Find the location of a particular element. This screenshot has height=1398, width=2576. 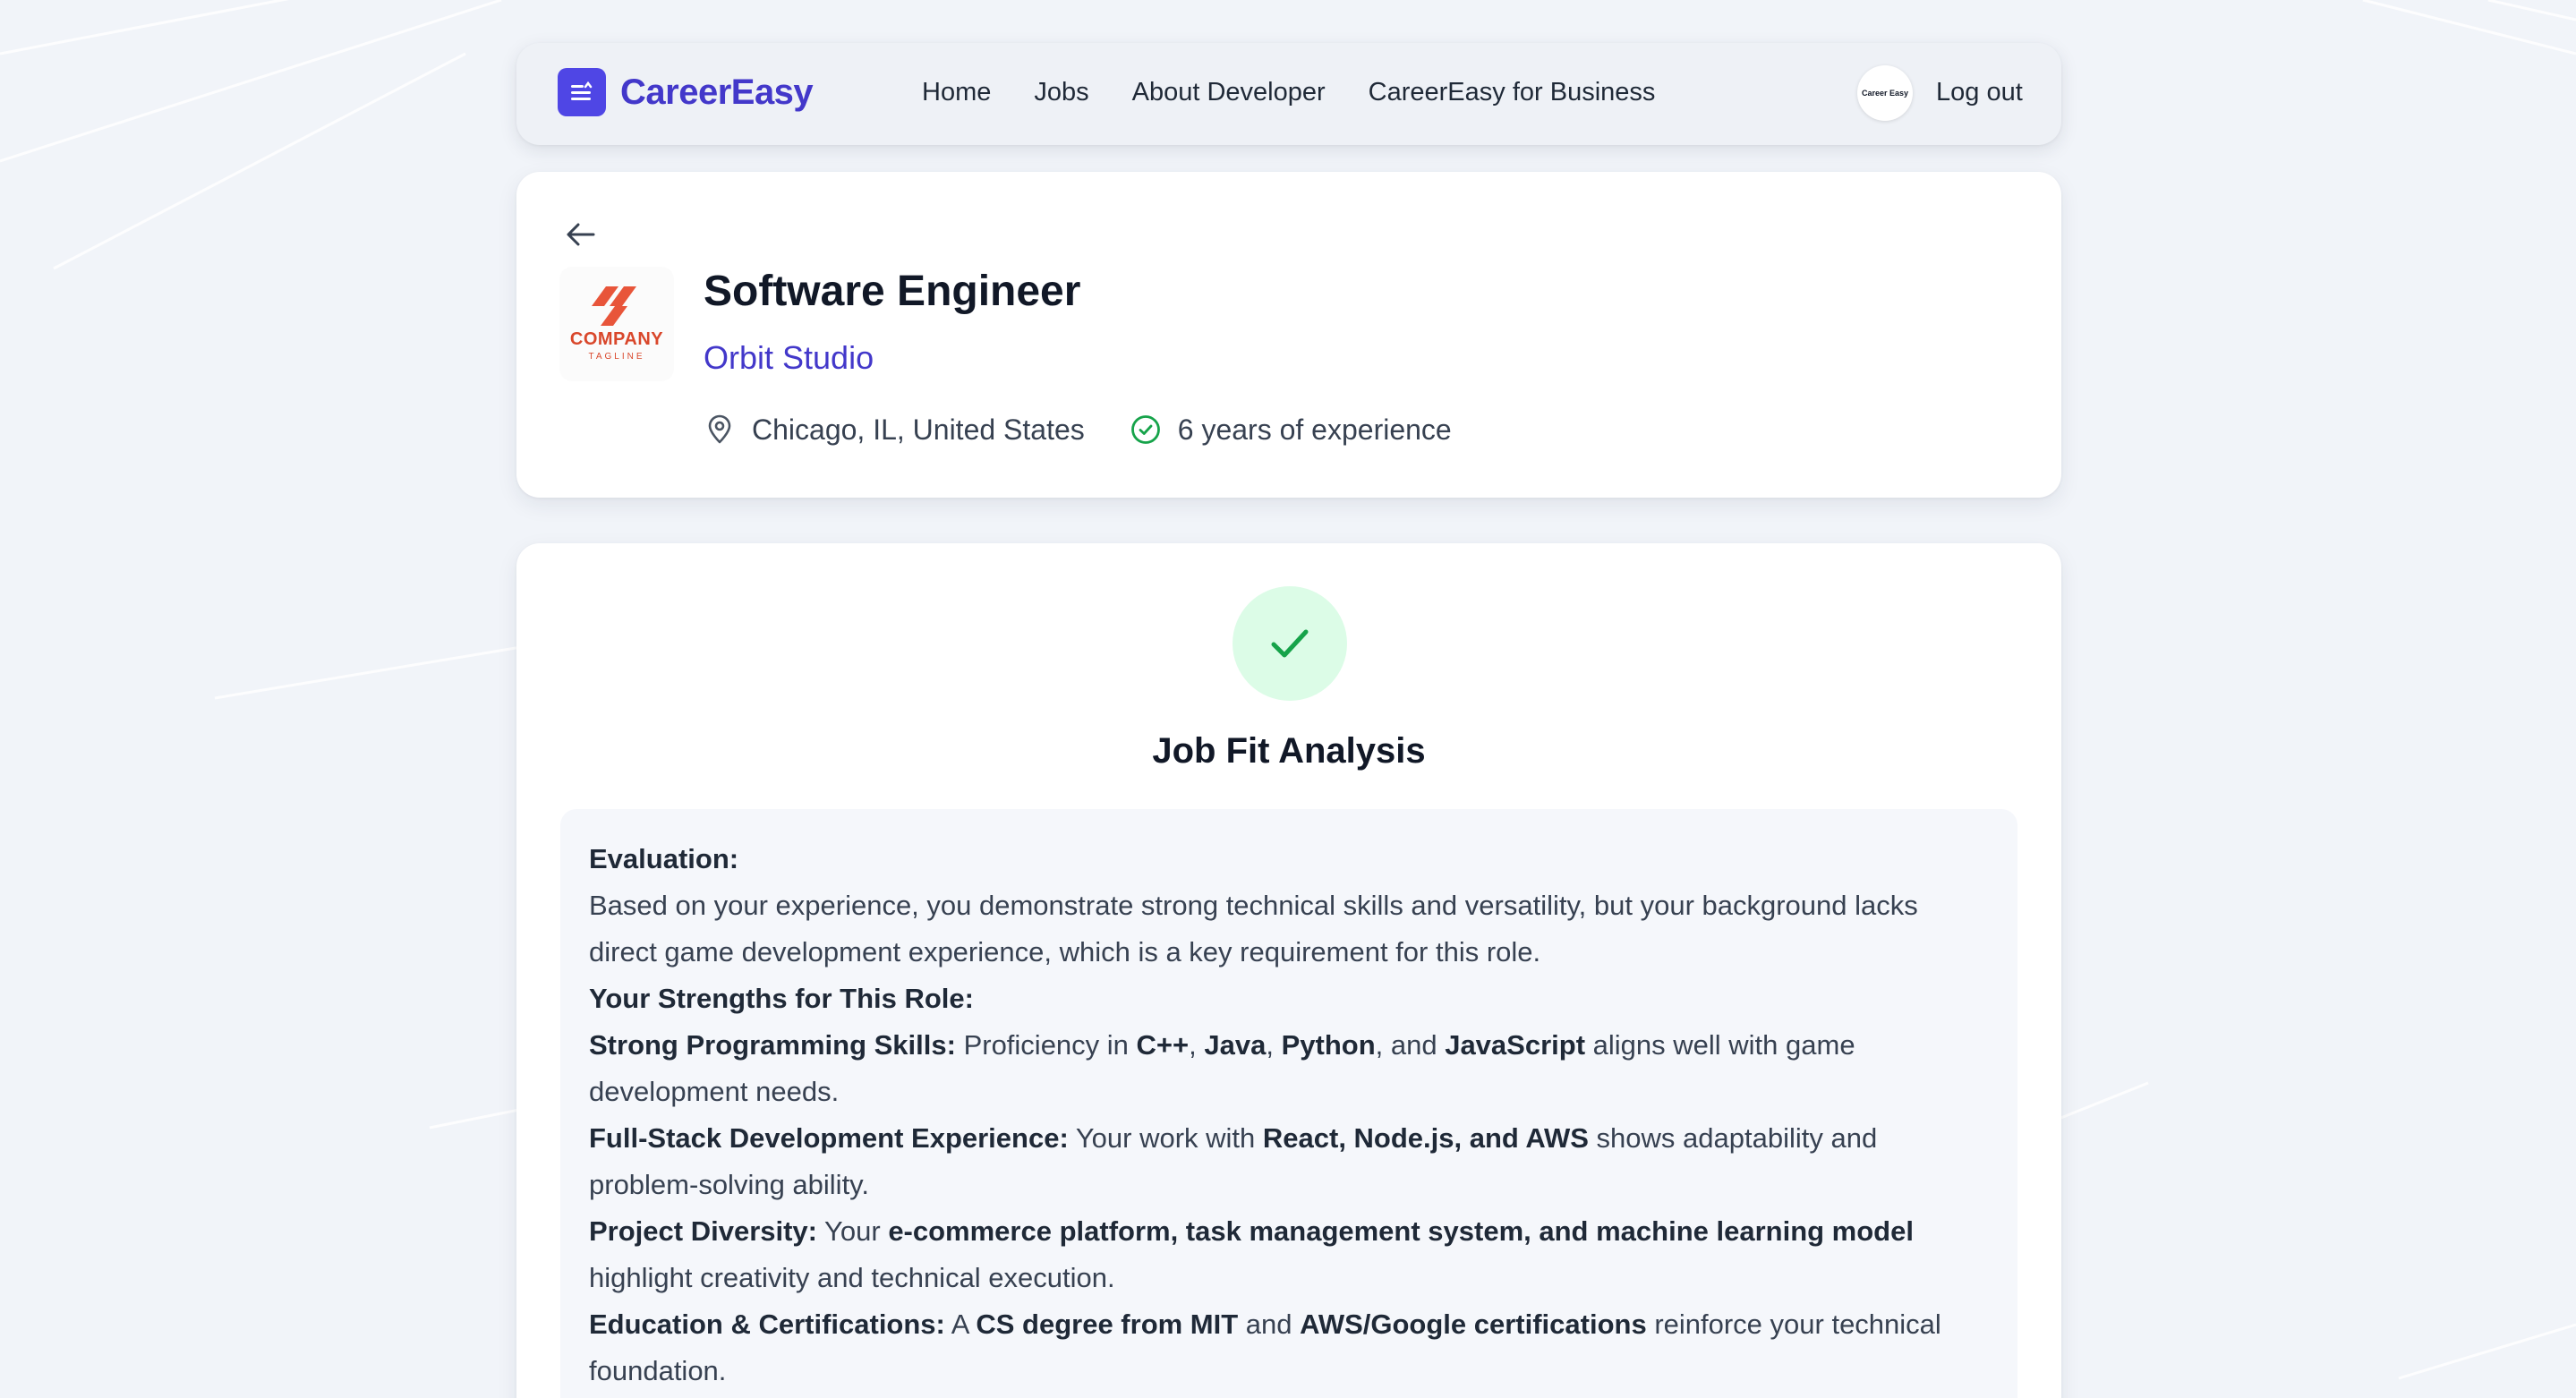

back-button is located at coordinates (580, 235).